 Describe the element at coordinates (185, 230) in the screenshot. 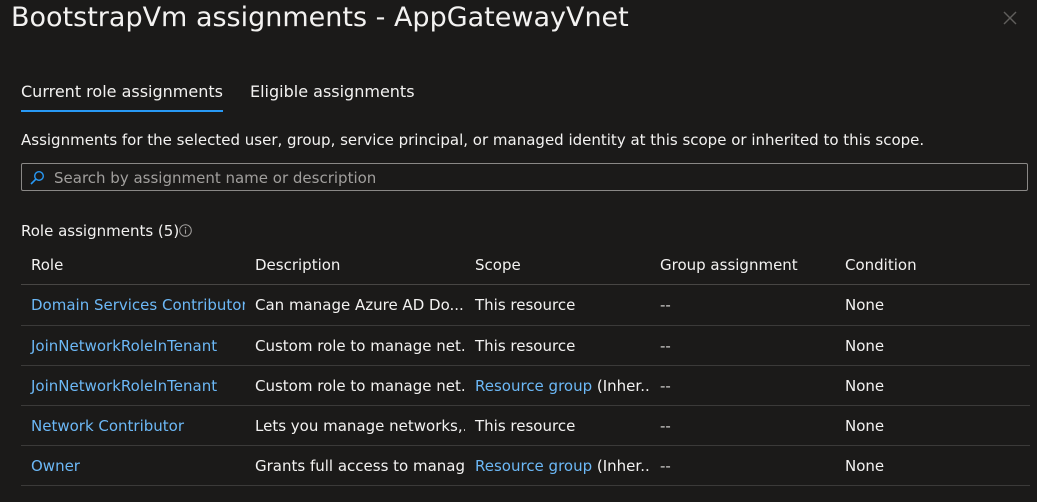

I see `info-icon` at that location.